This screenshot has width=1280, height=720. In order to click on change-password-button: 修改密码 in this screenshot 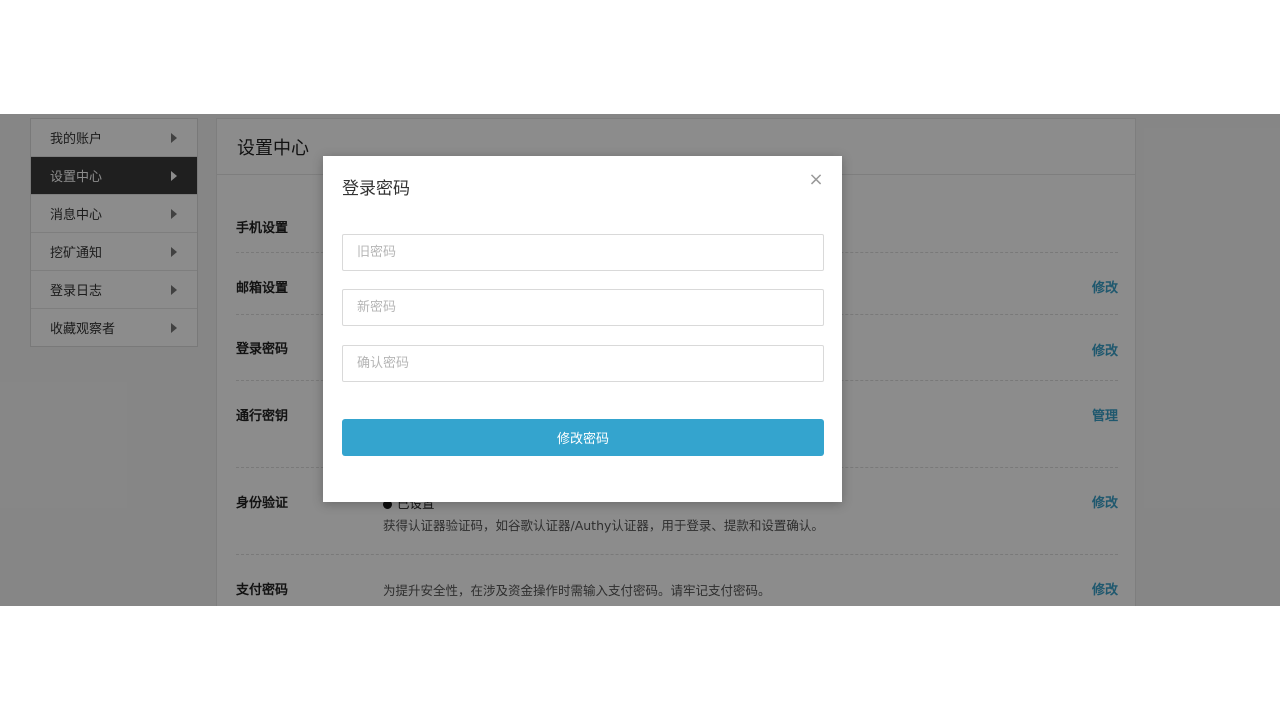, I will do `click(583, 437)`.